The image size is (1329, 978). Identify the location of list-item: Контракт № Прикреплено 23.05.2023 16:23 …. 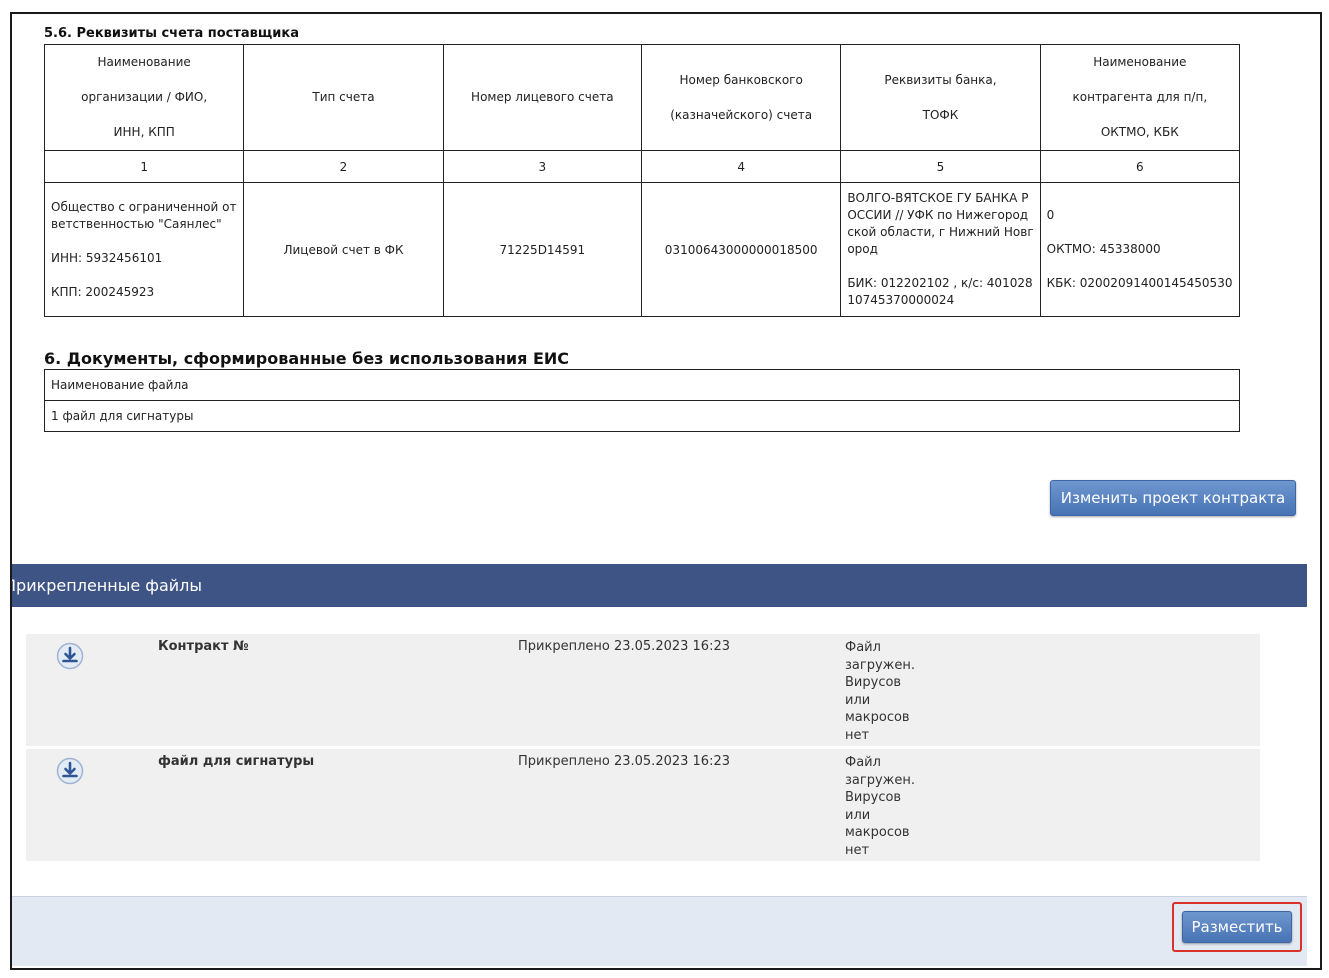
(643, 690).